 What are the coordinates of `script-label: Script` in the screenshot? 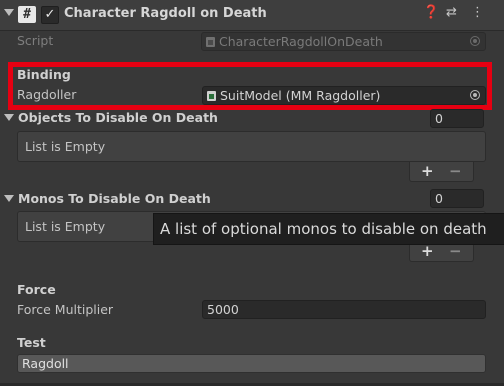 It's located at (35, 40).